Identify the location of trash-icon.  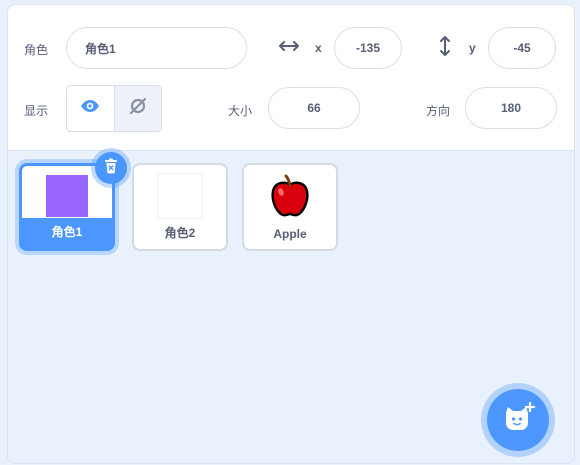
(111, 168).